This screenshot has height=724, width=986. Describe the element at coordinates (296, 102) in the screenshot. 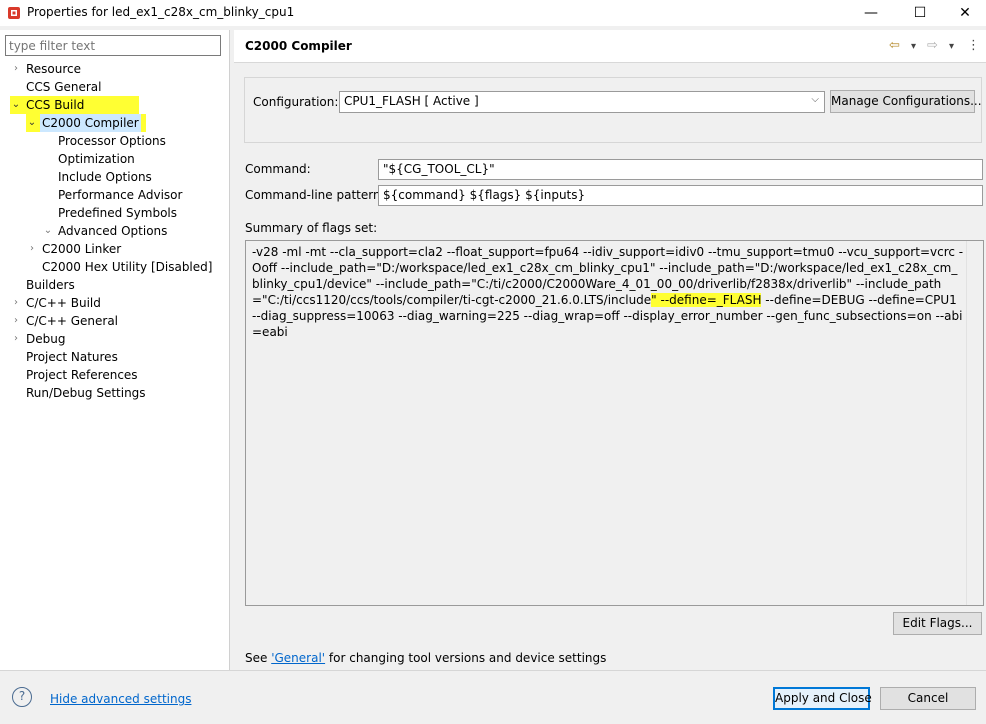

I see `configuration-label: Configuration:` at that location.